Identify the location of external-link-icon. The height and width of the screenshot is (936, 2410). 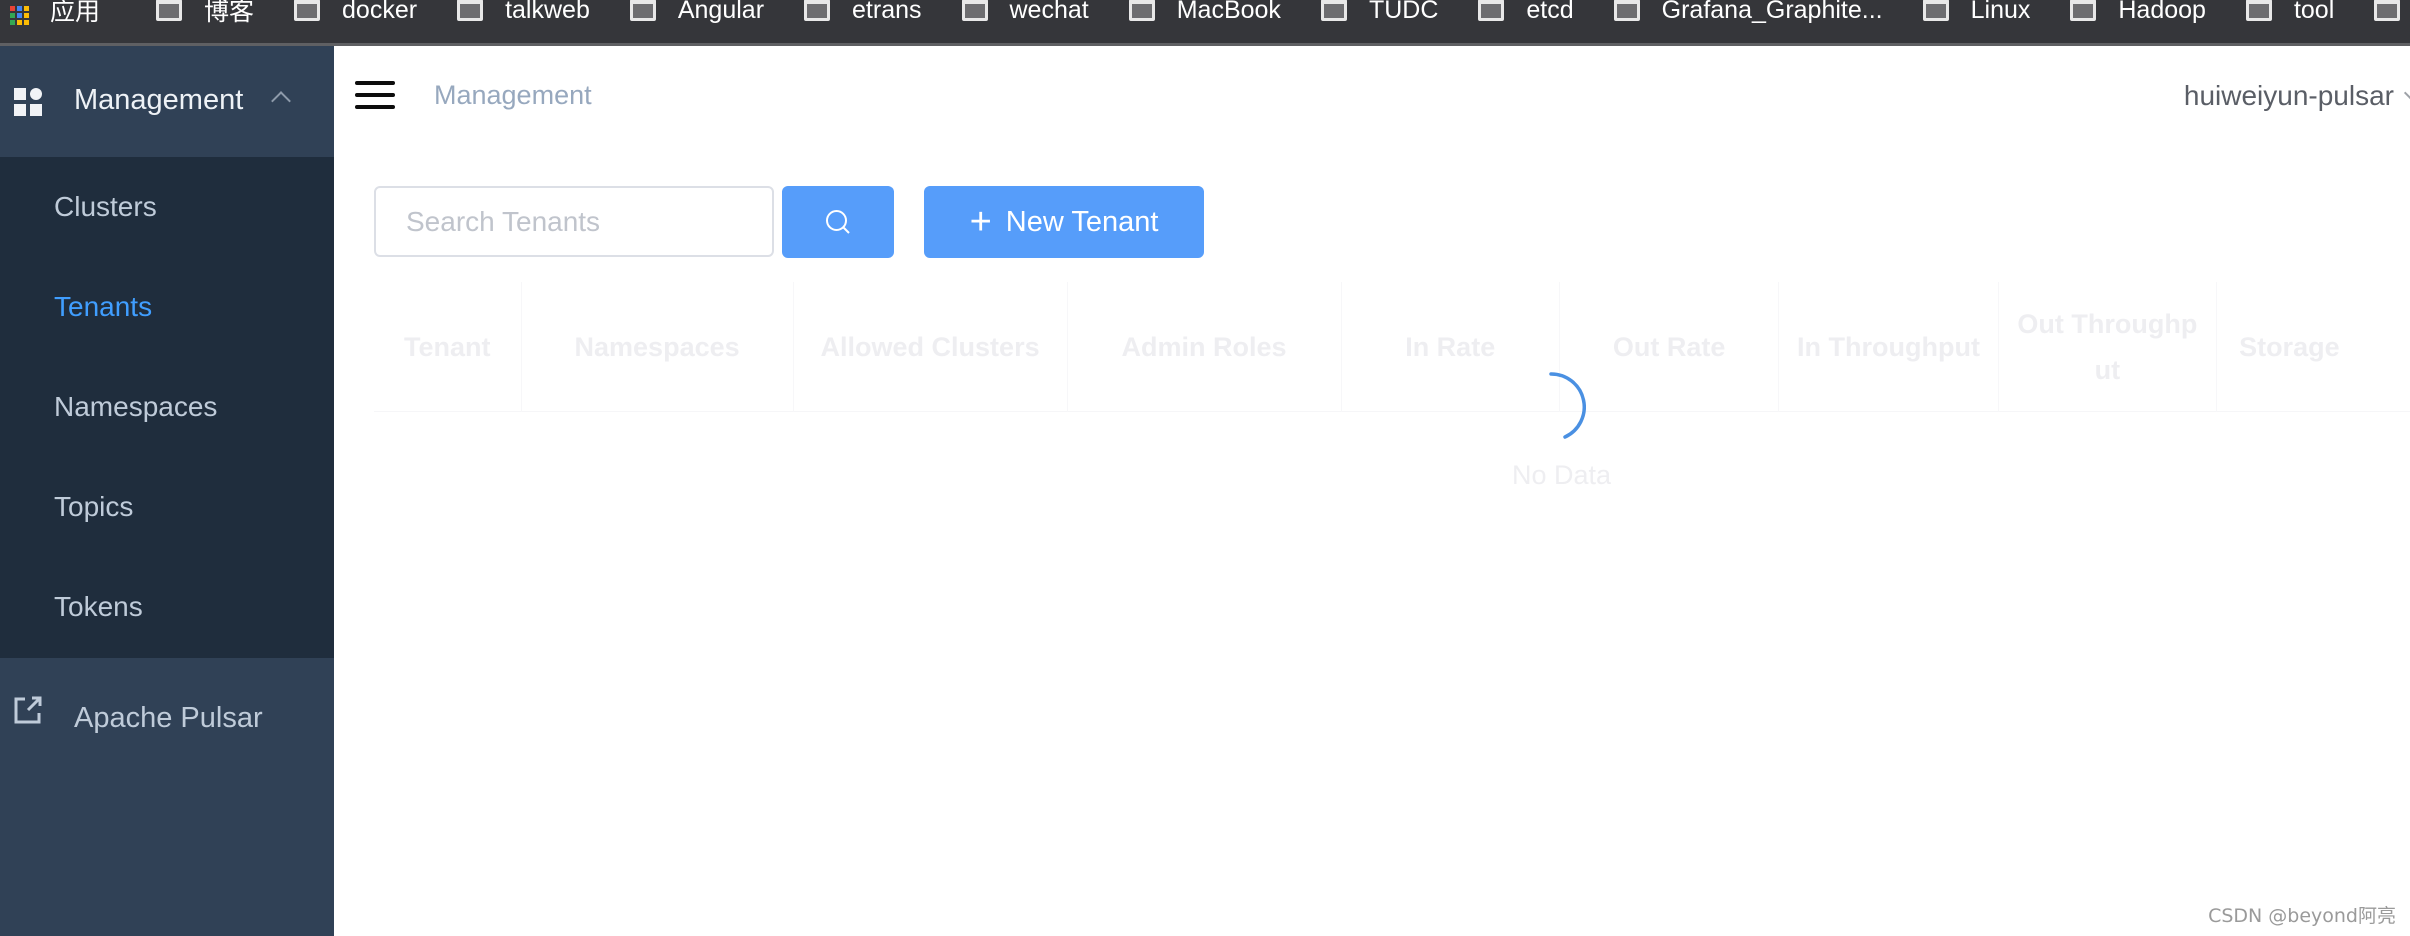
(28, 710).